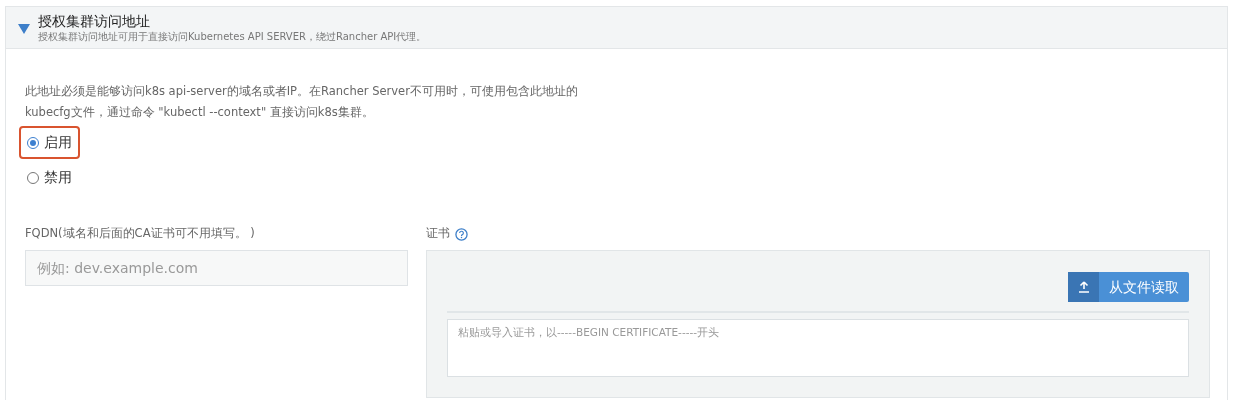 This screenshot has width=1234, height=400. Describe the element at coordinates (216, 268) in the screenshot. I see `fqdn-input-field: 例如: dev.example.com` at that location.